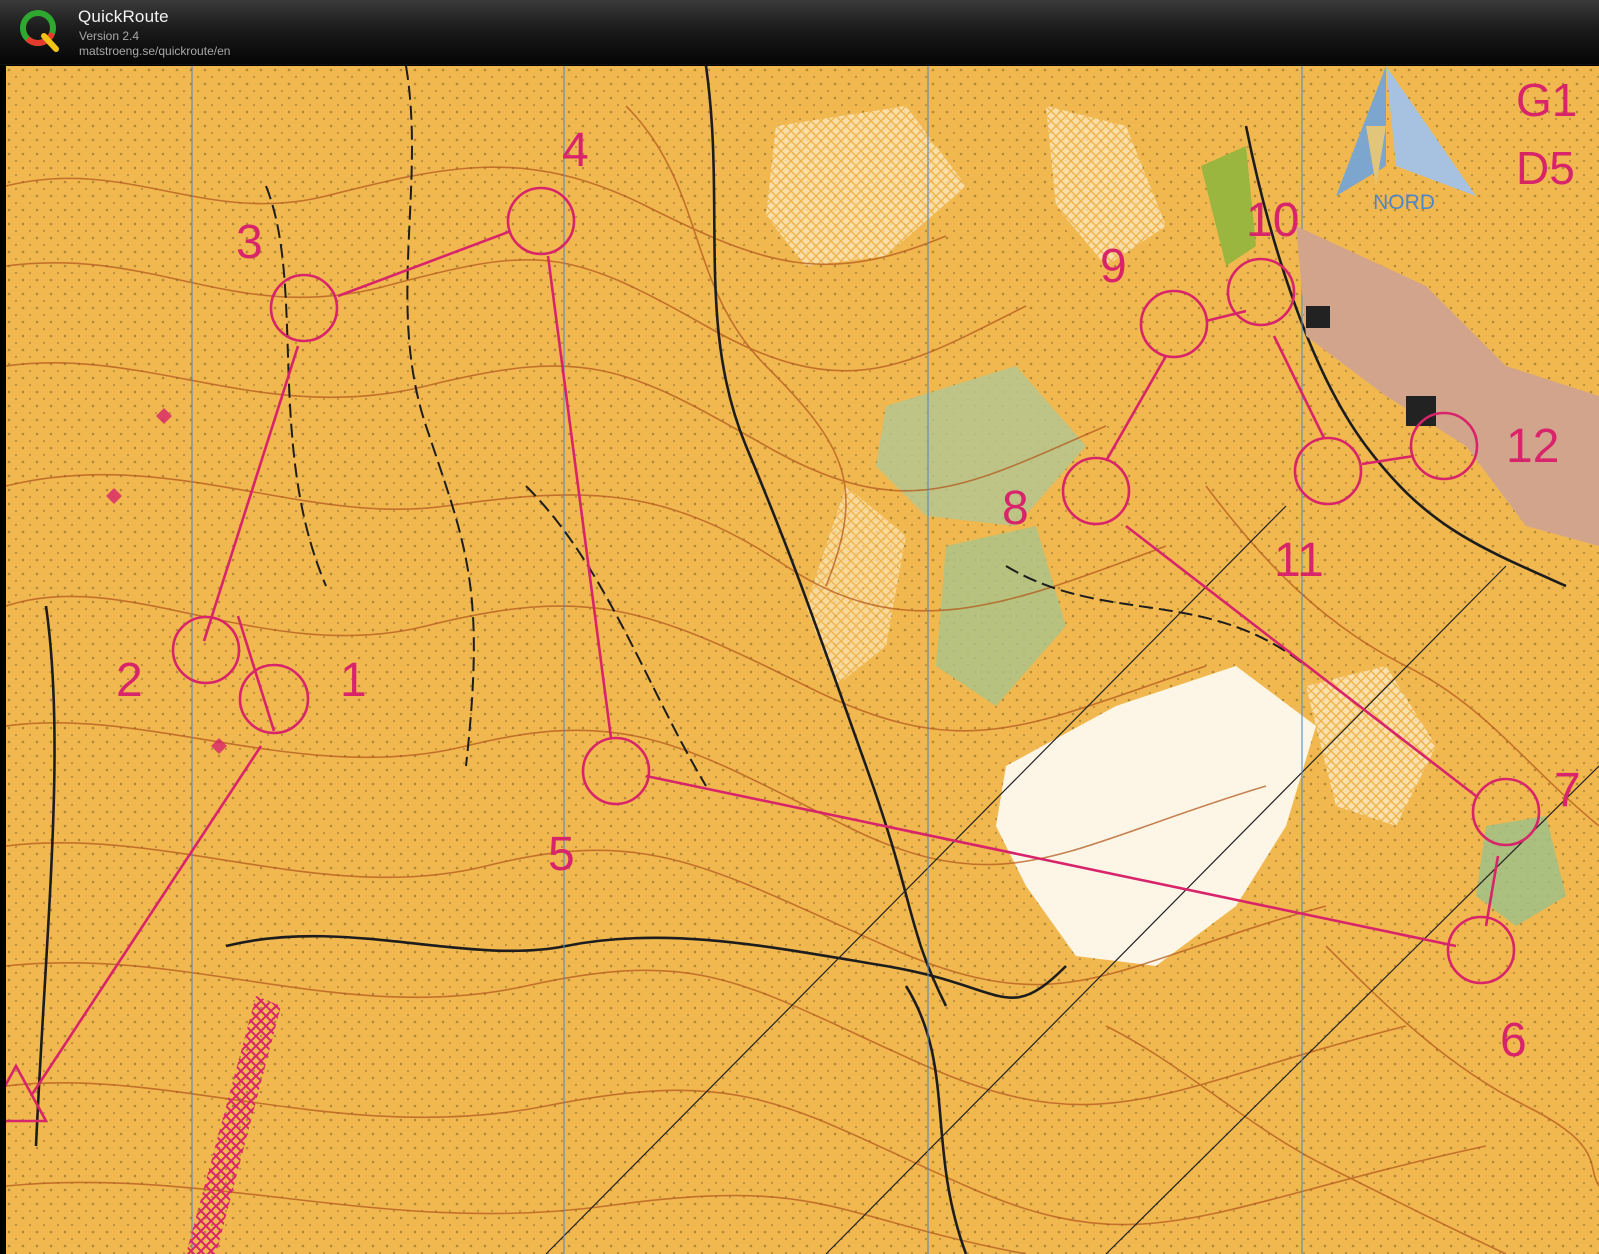  I want to click on north-label: NORD, so click(1404, 202).